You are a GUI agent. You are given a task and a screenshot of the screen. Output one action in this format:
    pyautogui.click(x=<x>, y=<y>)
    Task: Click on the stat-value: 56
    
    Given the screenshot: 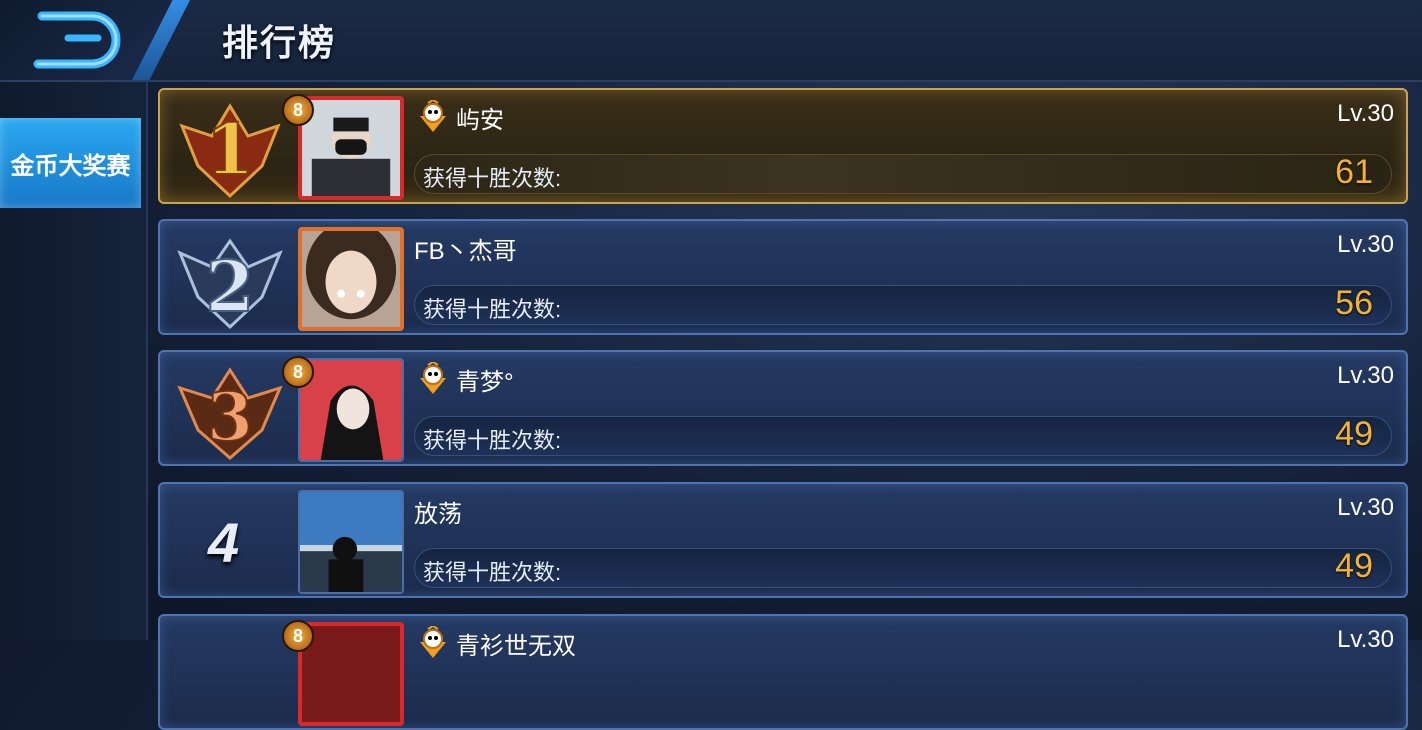 What is the action you would take?
    pyautogui.click(x=1354, y=303)
    